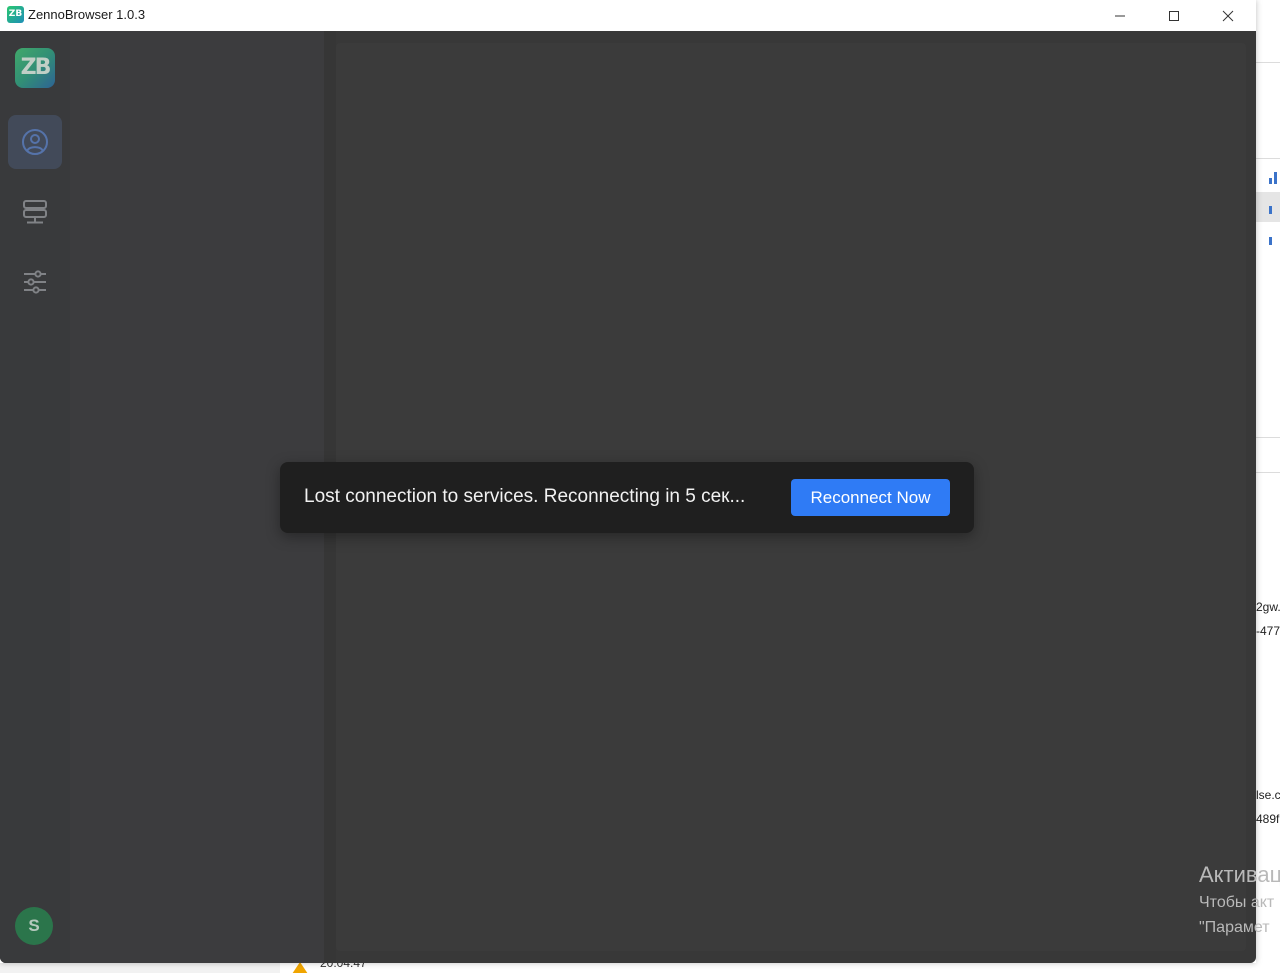 The width and height of the screenshot is (1280, 973). I want to click on selected-row, so click(1268, 207).